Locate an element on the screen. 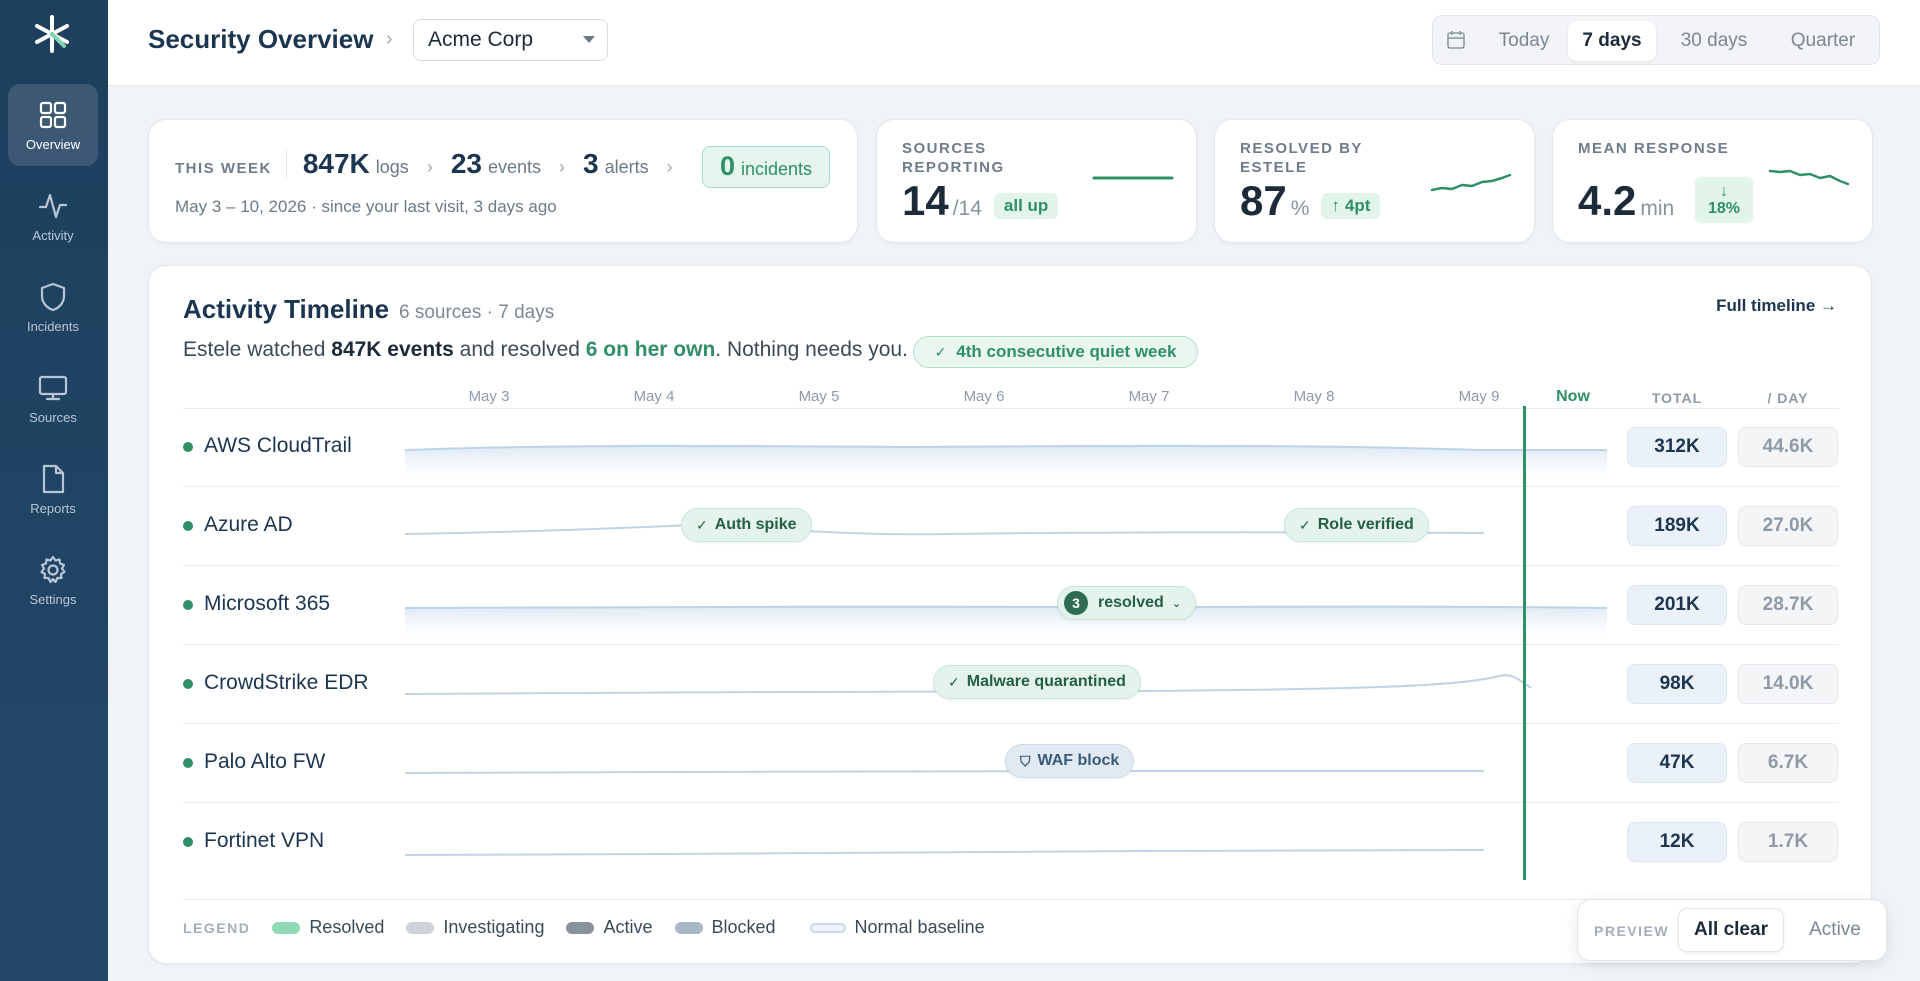 This screenshot has width=1920, height=981. response-change-badge: ↓ 18% is located at coordinates (1724, 200).